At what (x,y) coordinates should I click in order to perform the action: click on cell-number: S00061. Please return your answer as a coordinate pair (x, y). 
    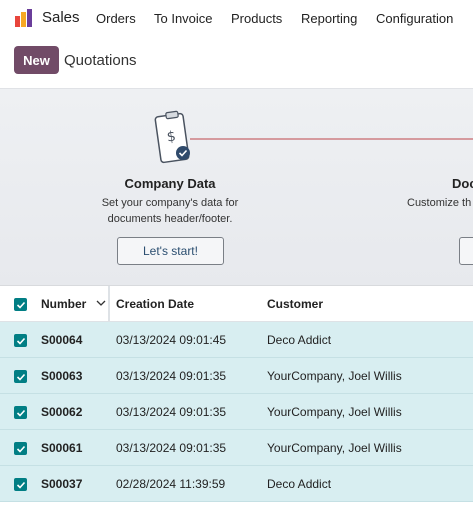
    Looking at the image, I should click on (62, 448).